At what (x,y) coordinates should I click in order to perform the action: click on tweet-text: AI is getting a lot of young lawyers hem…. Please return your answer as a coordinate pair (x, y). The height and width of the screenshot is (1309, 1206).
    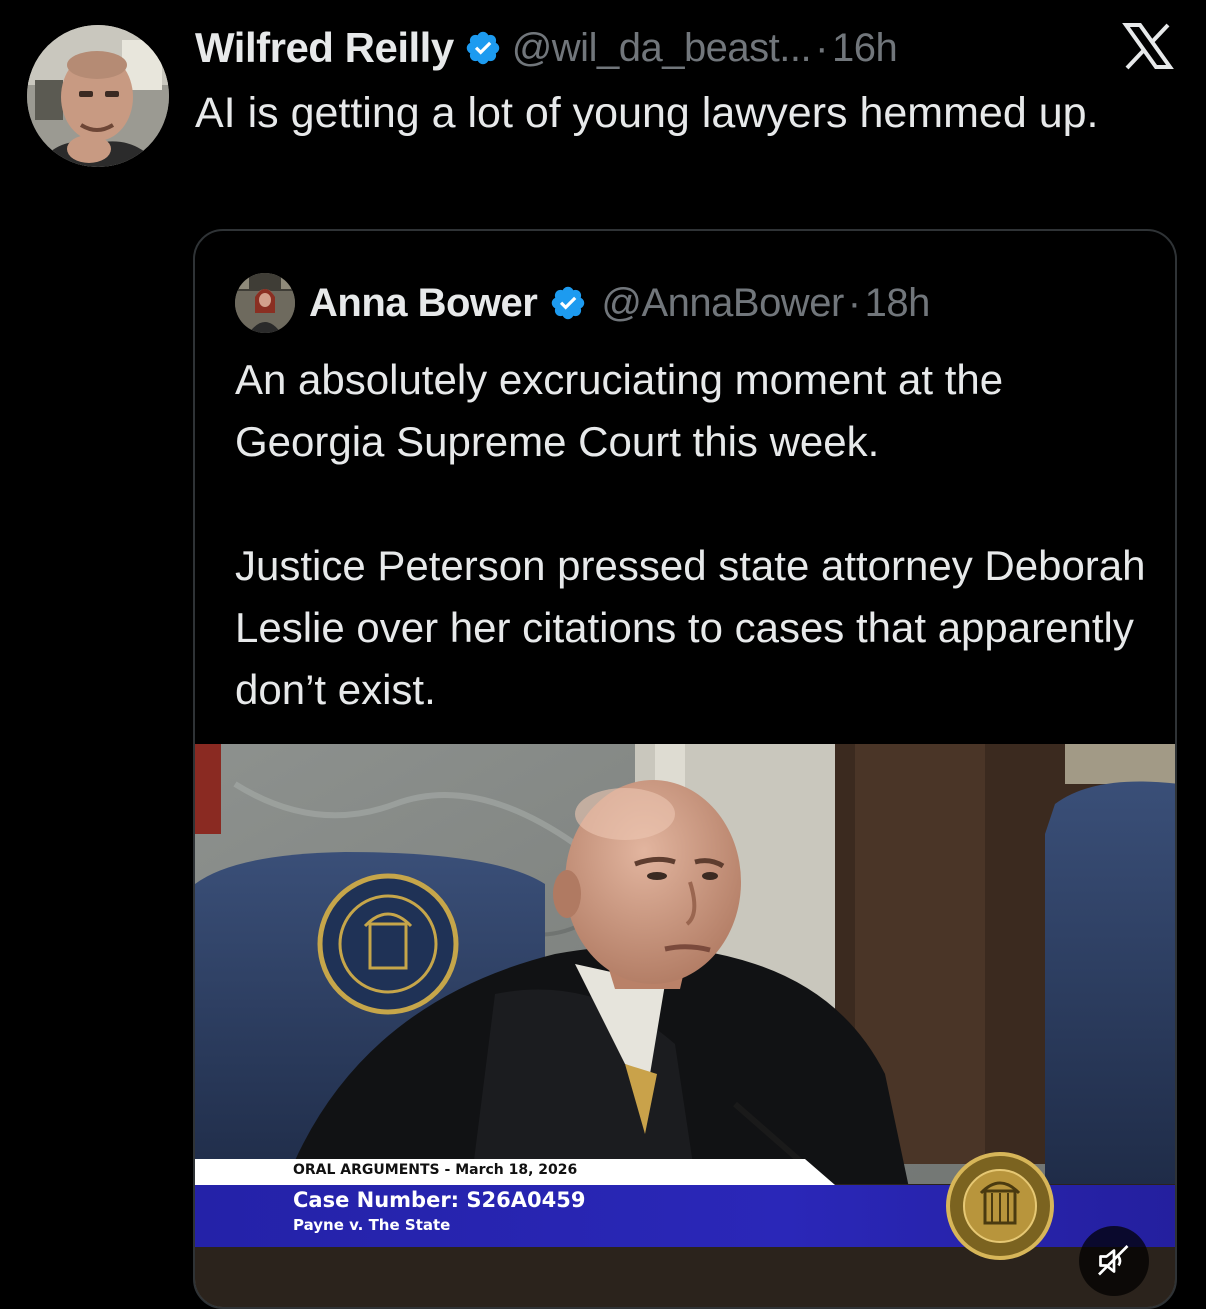
    Looking at the image, I should click on (647, 113).